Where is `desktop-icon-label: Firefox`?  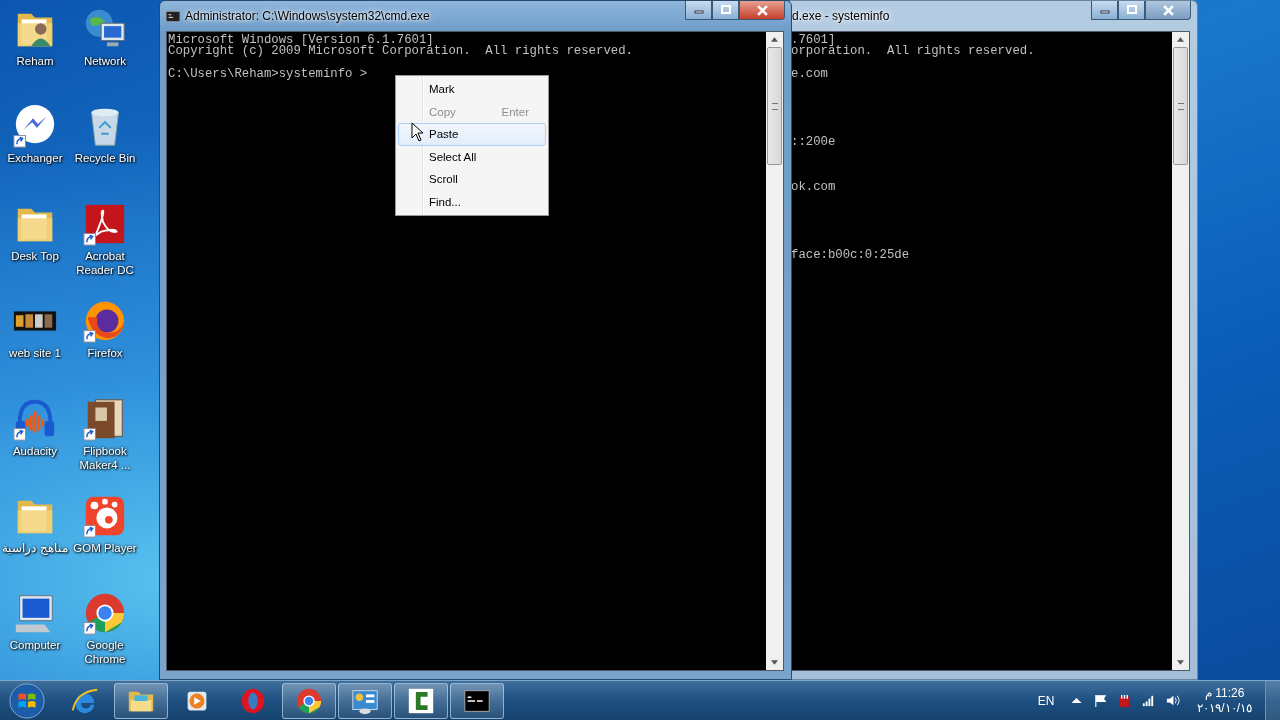
desktop-icon-label: Firefox is located at coordinates (105, 353).